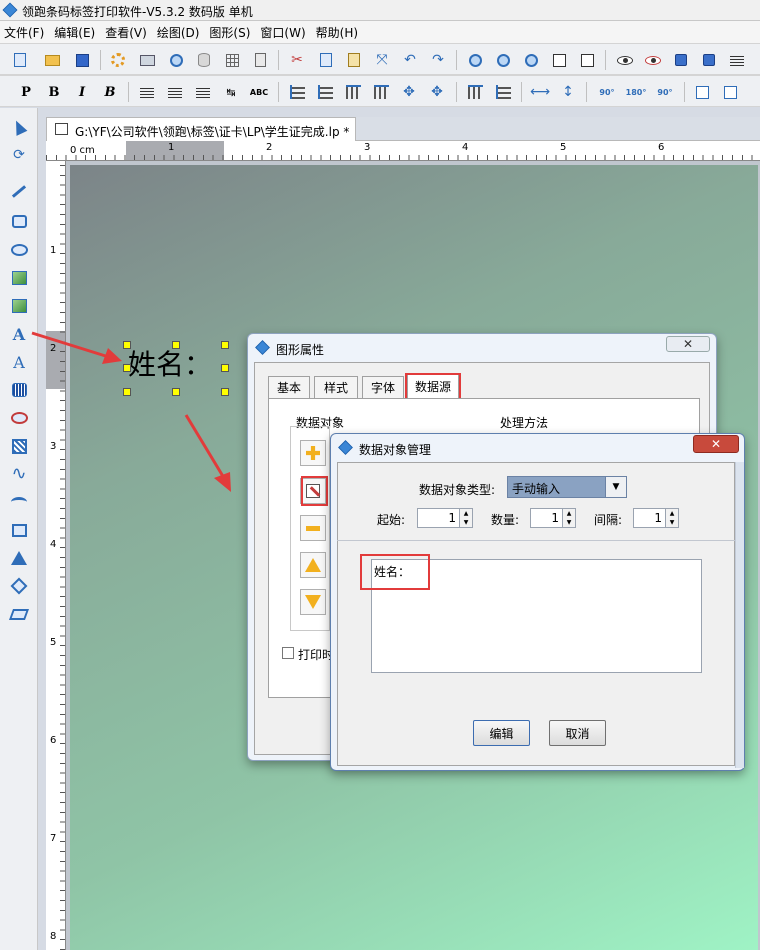  Describe the element at coordinates (536, 540) in the screenshot. I see `divider` at that location.